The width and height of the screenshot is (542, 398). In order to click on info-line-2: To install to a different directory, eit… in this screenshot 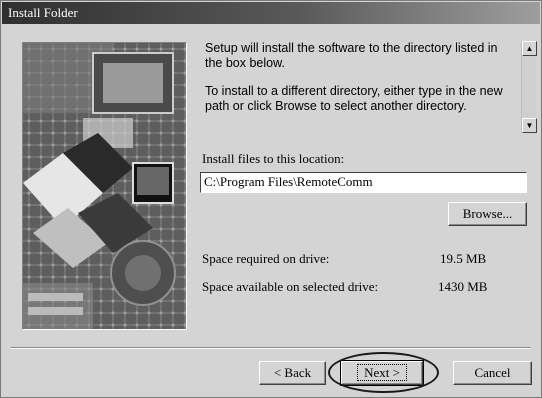, I will do `click(354, 98)`.